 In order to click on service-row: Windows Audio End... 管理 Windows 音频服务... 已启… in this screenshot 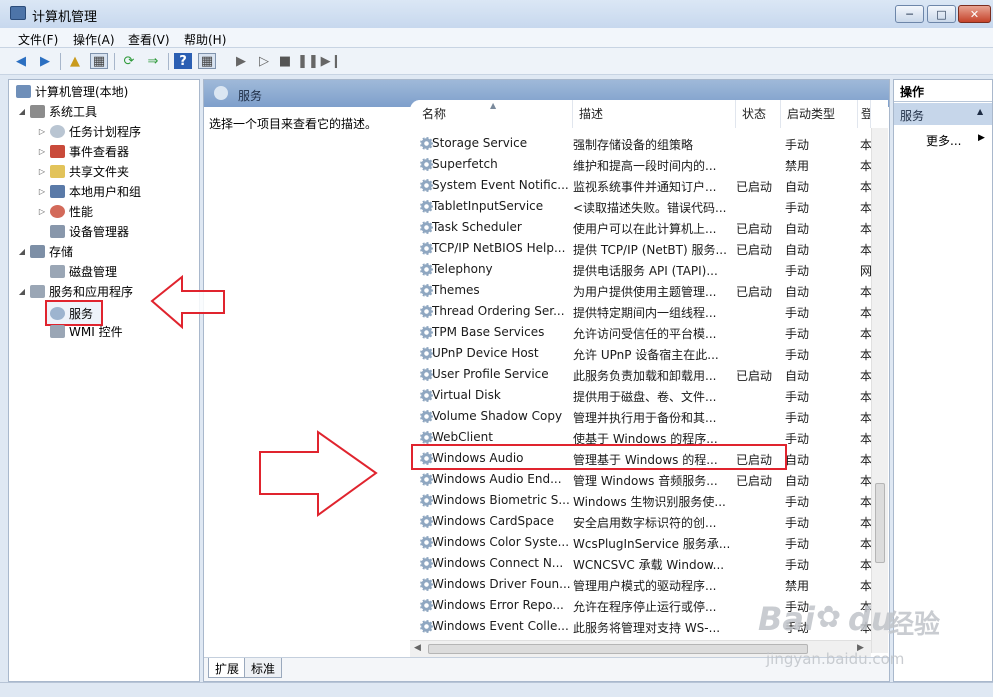, I will do `click(640, 479)`.